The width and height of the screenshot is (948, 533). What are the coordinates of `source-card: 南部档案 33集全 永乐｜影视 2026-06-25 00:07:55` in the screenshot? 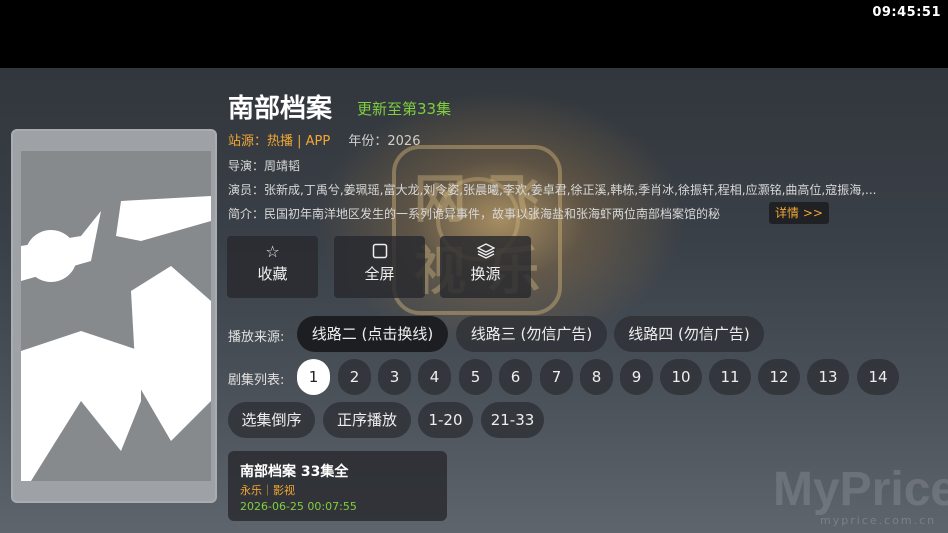 It's located at (337, 486).